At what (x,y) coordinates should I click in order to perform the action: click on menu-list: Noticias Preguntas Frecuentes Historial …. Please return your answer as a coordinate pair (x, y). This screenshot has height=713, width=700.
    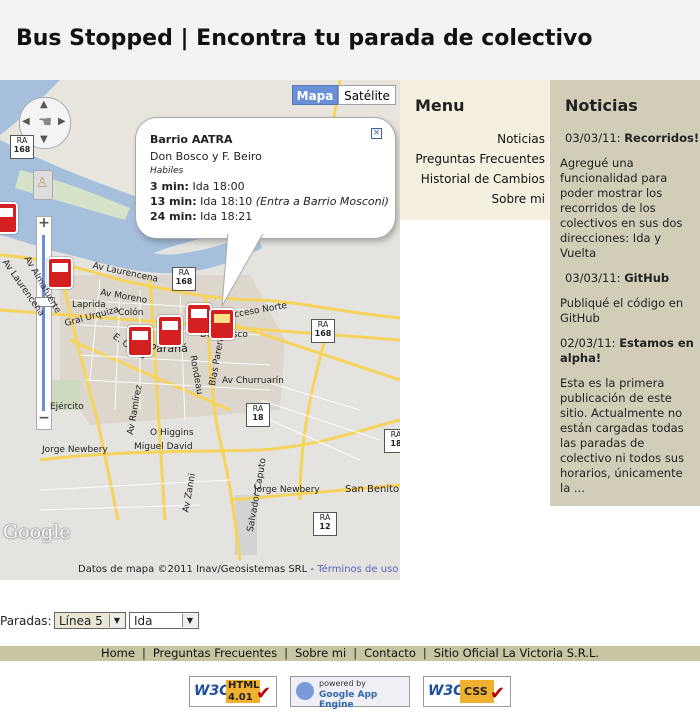
    Looking at the image, I should click on (480, 172).